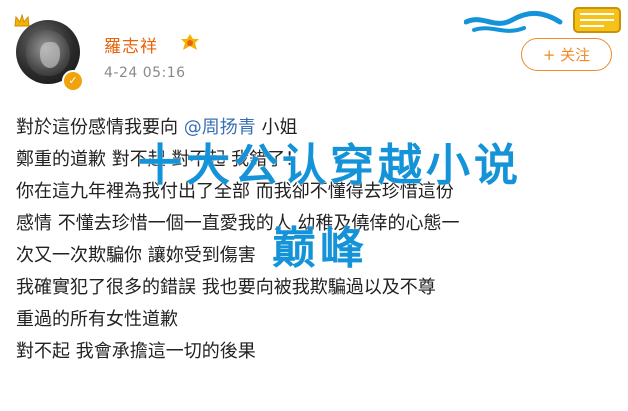  I want to click on line-text: 對不起 我會承擔這一切的後果, so click(136, 351).